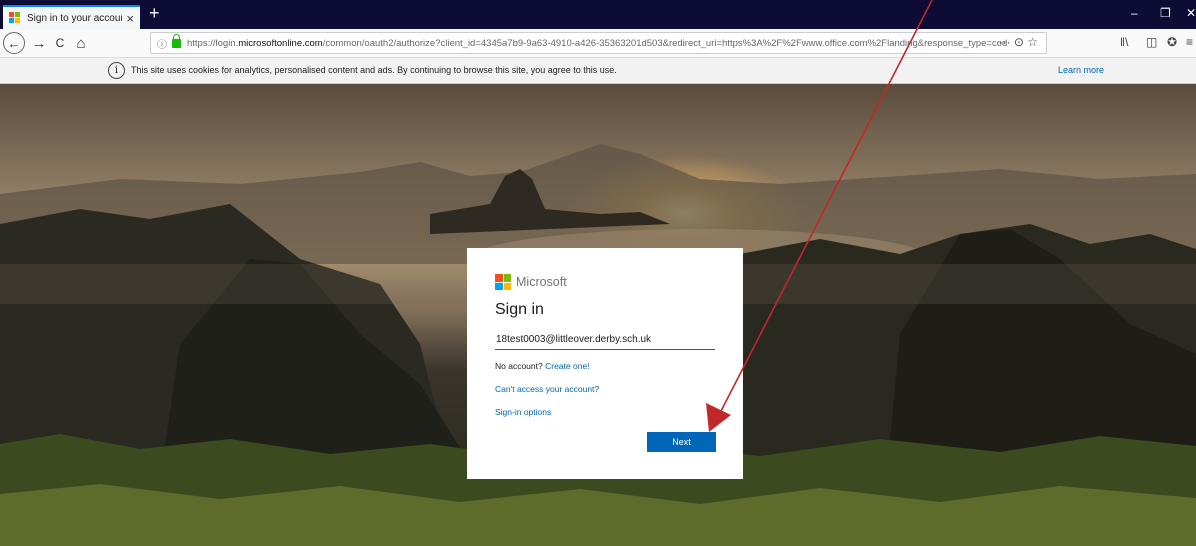 This screenshot has height=546, width=1196. I want to click on browser-tab: Sign in to your account ×, so click(71, 17).